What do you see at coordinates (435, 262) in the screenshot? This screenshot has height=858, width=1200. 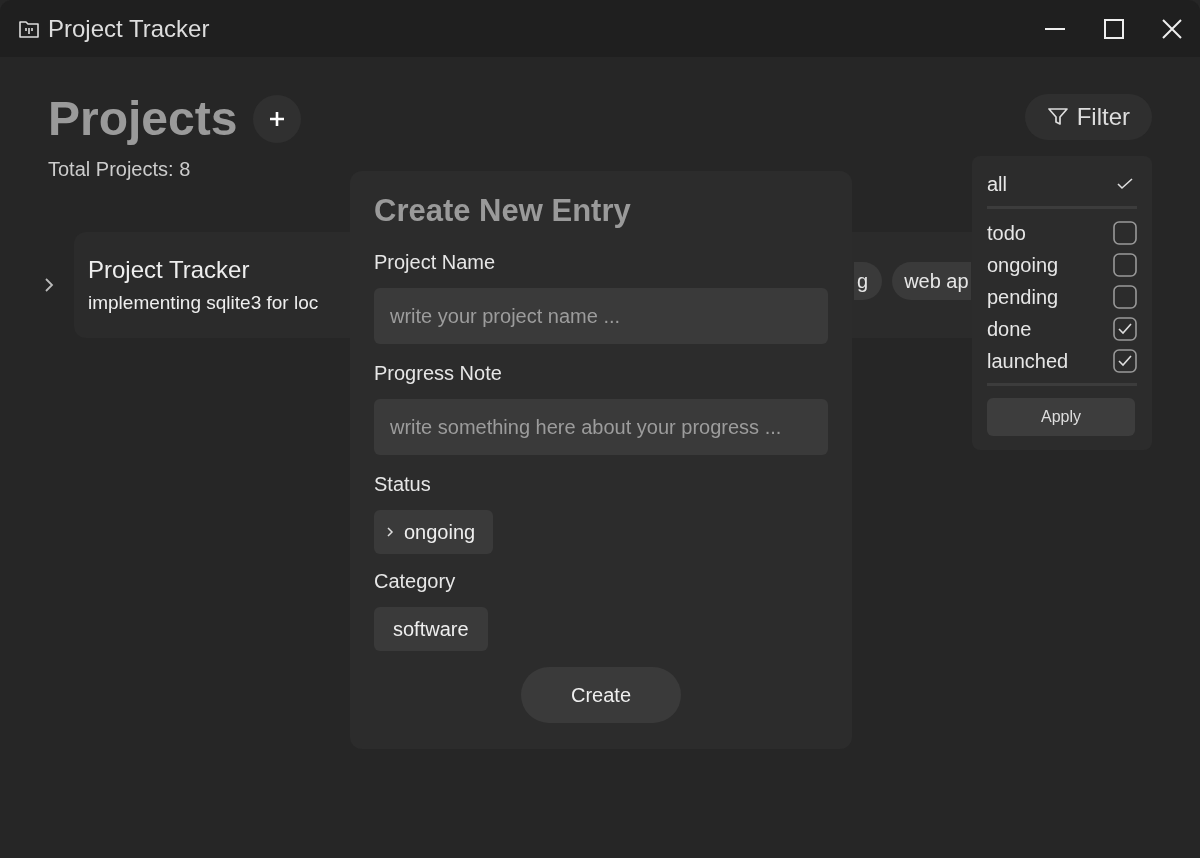 I see `field-label: Project Name` at bounding box center [435, 262].